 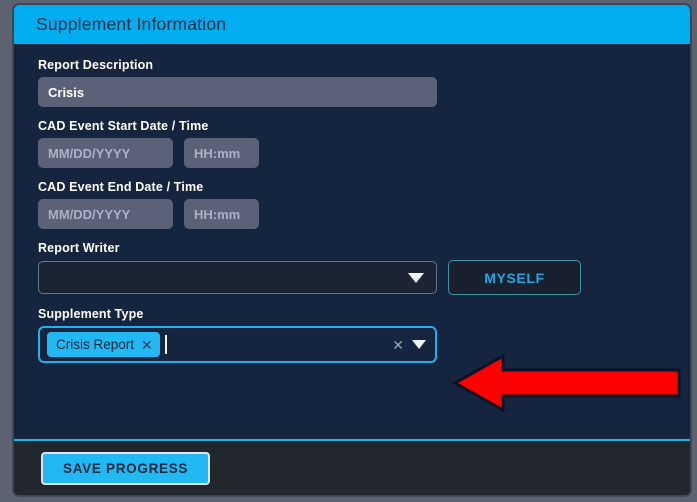 I want to click on field-report-description: Report Description Crisis, so click(x=364, y=82).